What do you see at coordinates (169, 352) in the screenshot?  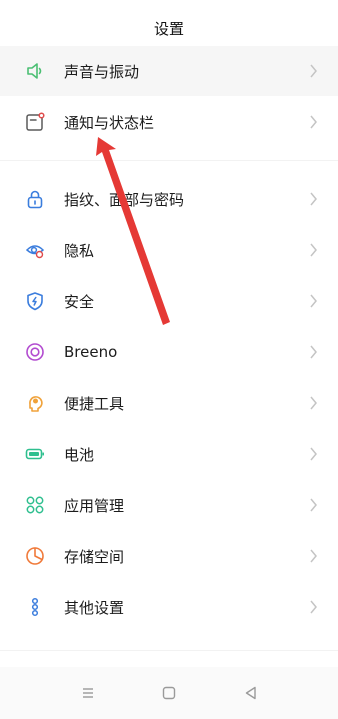 I see `settings-item-breeno: Breeno` at bounding box center [169, 352].